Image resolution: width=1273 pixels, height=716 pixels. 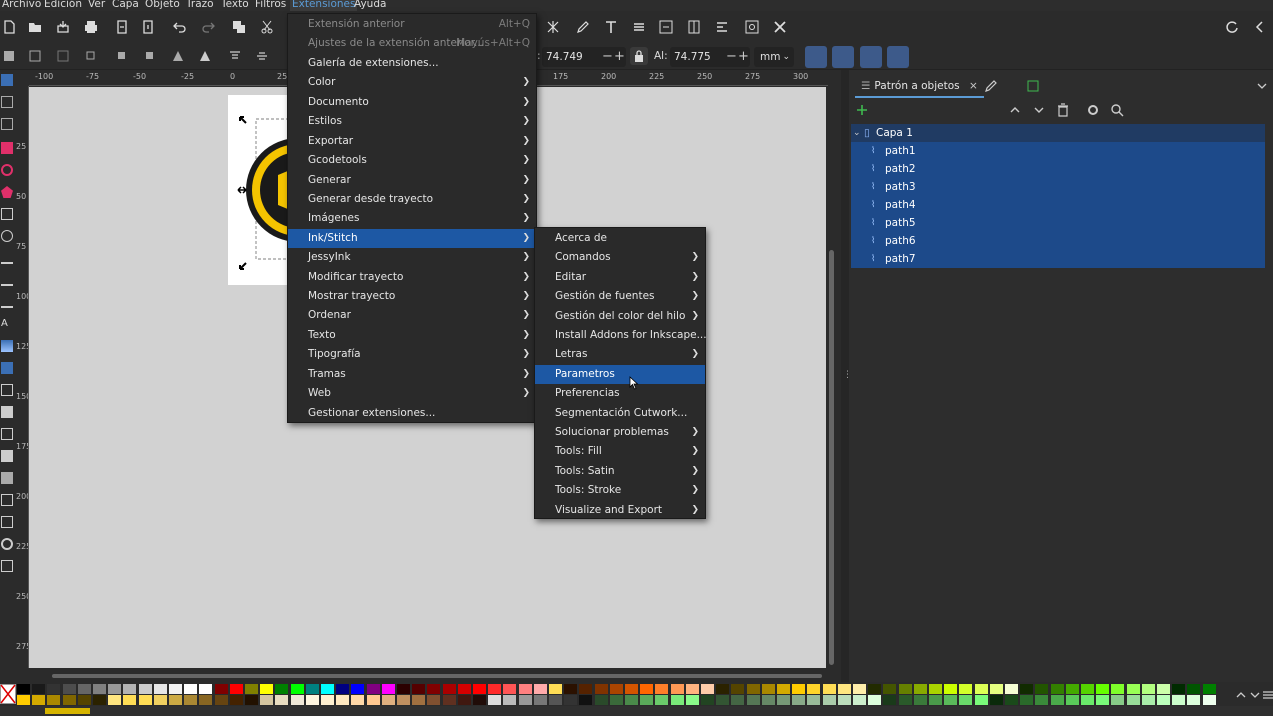 What do you see at coordinates (1058, 151) in the screenshot?
I see `path-row: ⌇ path1` at bounding box center [1058, 151].